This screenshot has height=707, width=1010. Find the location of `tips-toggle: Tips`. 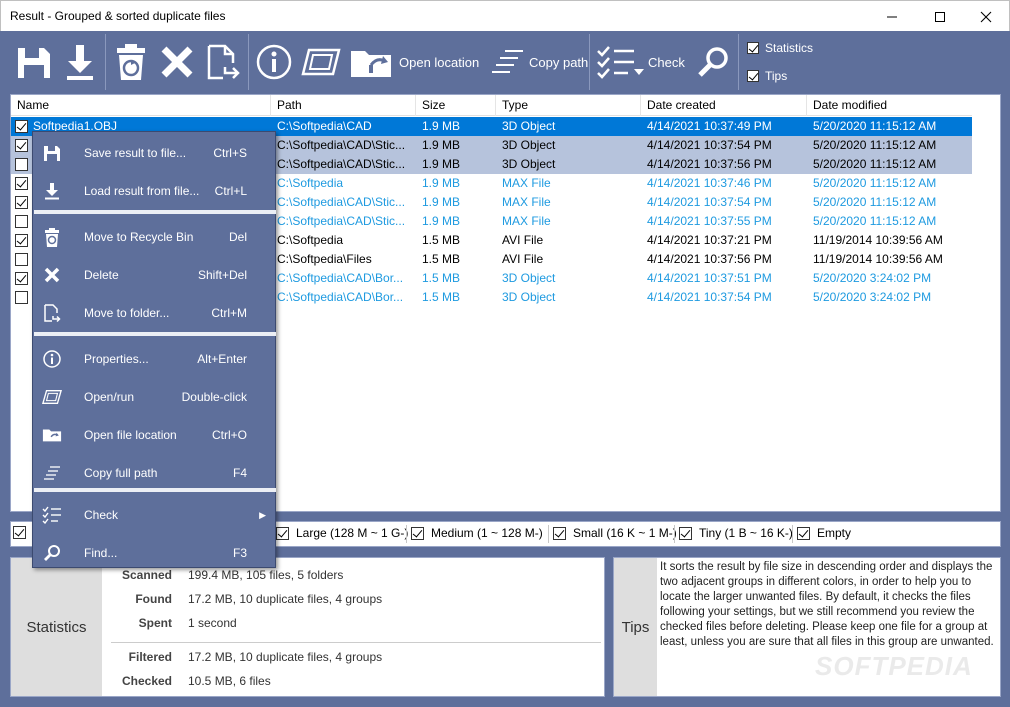

tips-toggle: Tips is located at coordinates (767, 76).